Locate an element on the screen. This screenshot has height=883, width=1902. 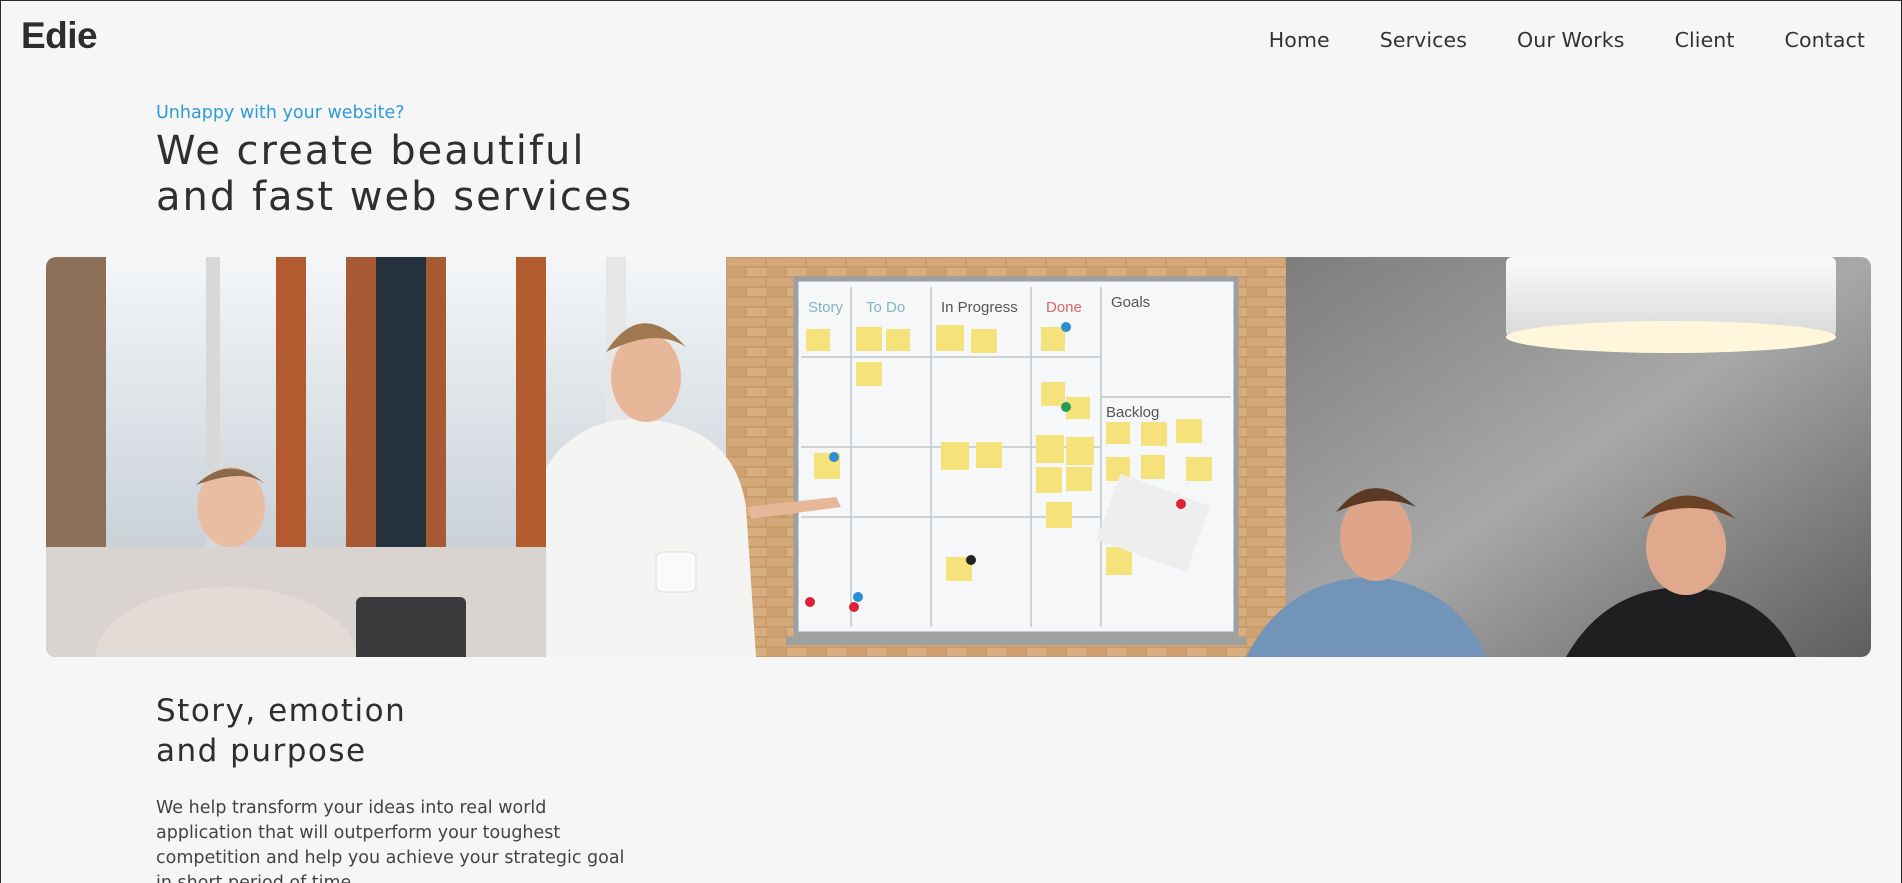
story-title-line-1: Story, emotion is located at coordinates (281, 711).